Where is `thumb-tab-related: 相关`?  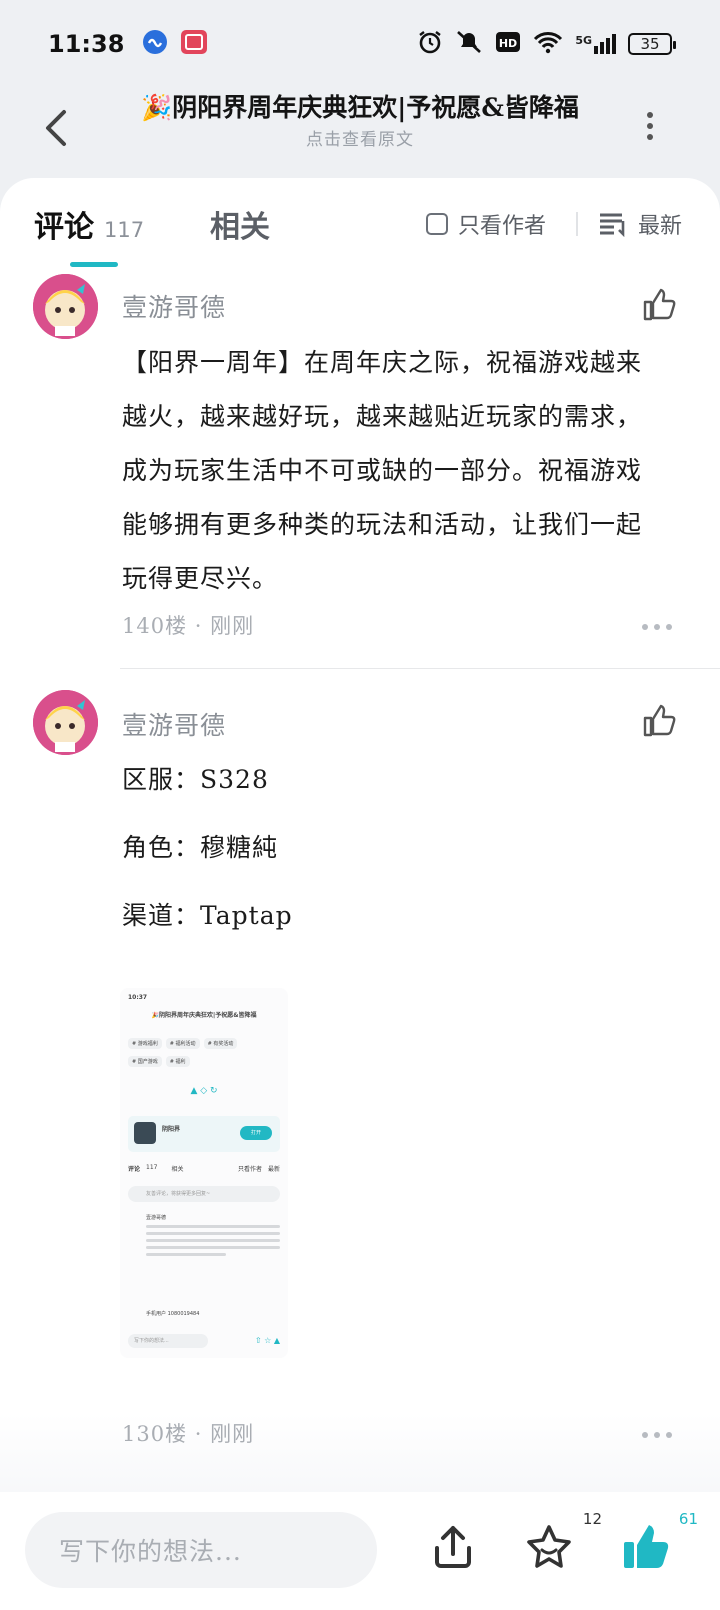 thumb-tab-related: 相关 is located at coordinates (177, 1169).